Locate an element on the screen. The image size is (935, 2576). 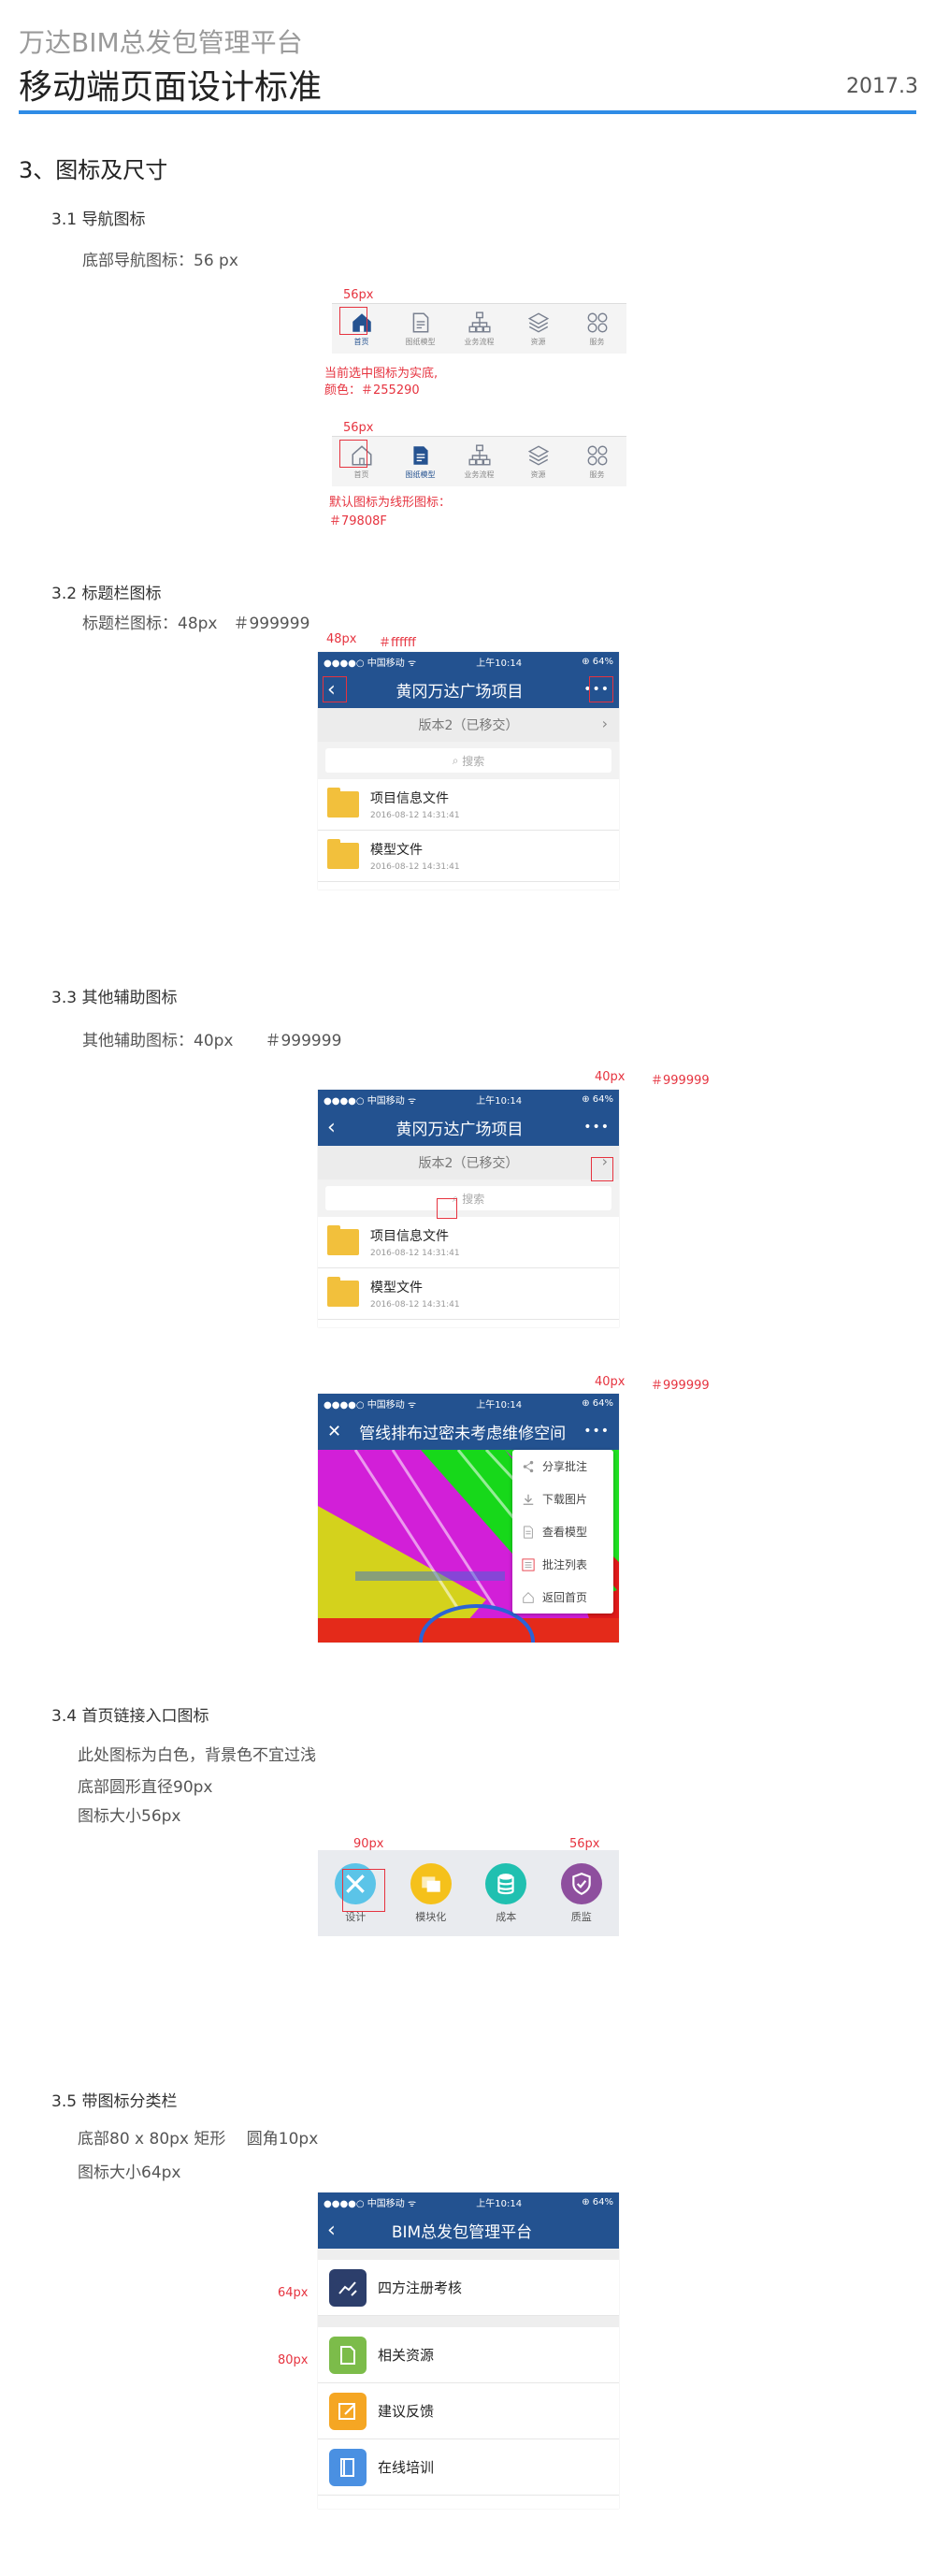
tab-label: 图纸模型 is located at coordinates (421, 474).